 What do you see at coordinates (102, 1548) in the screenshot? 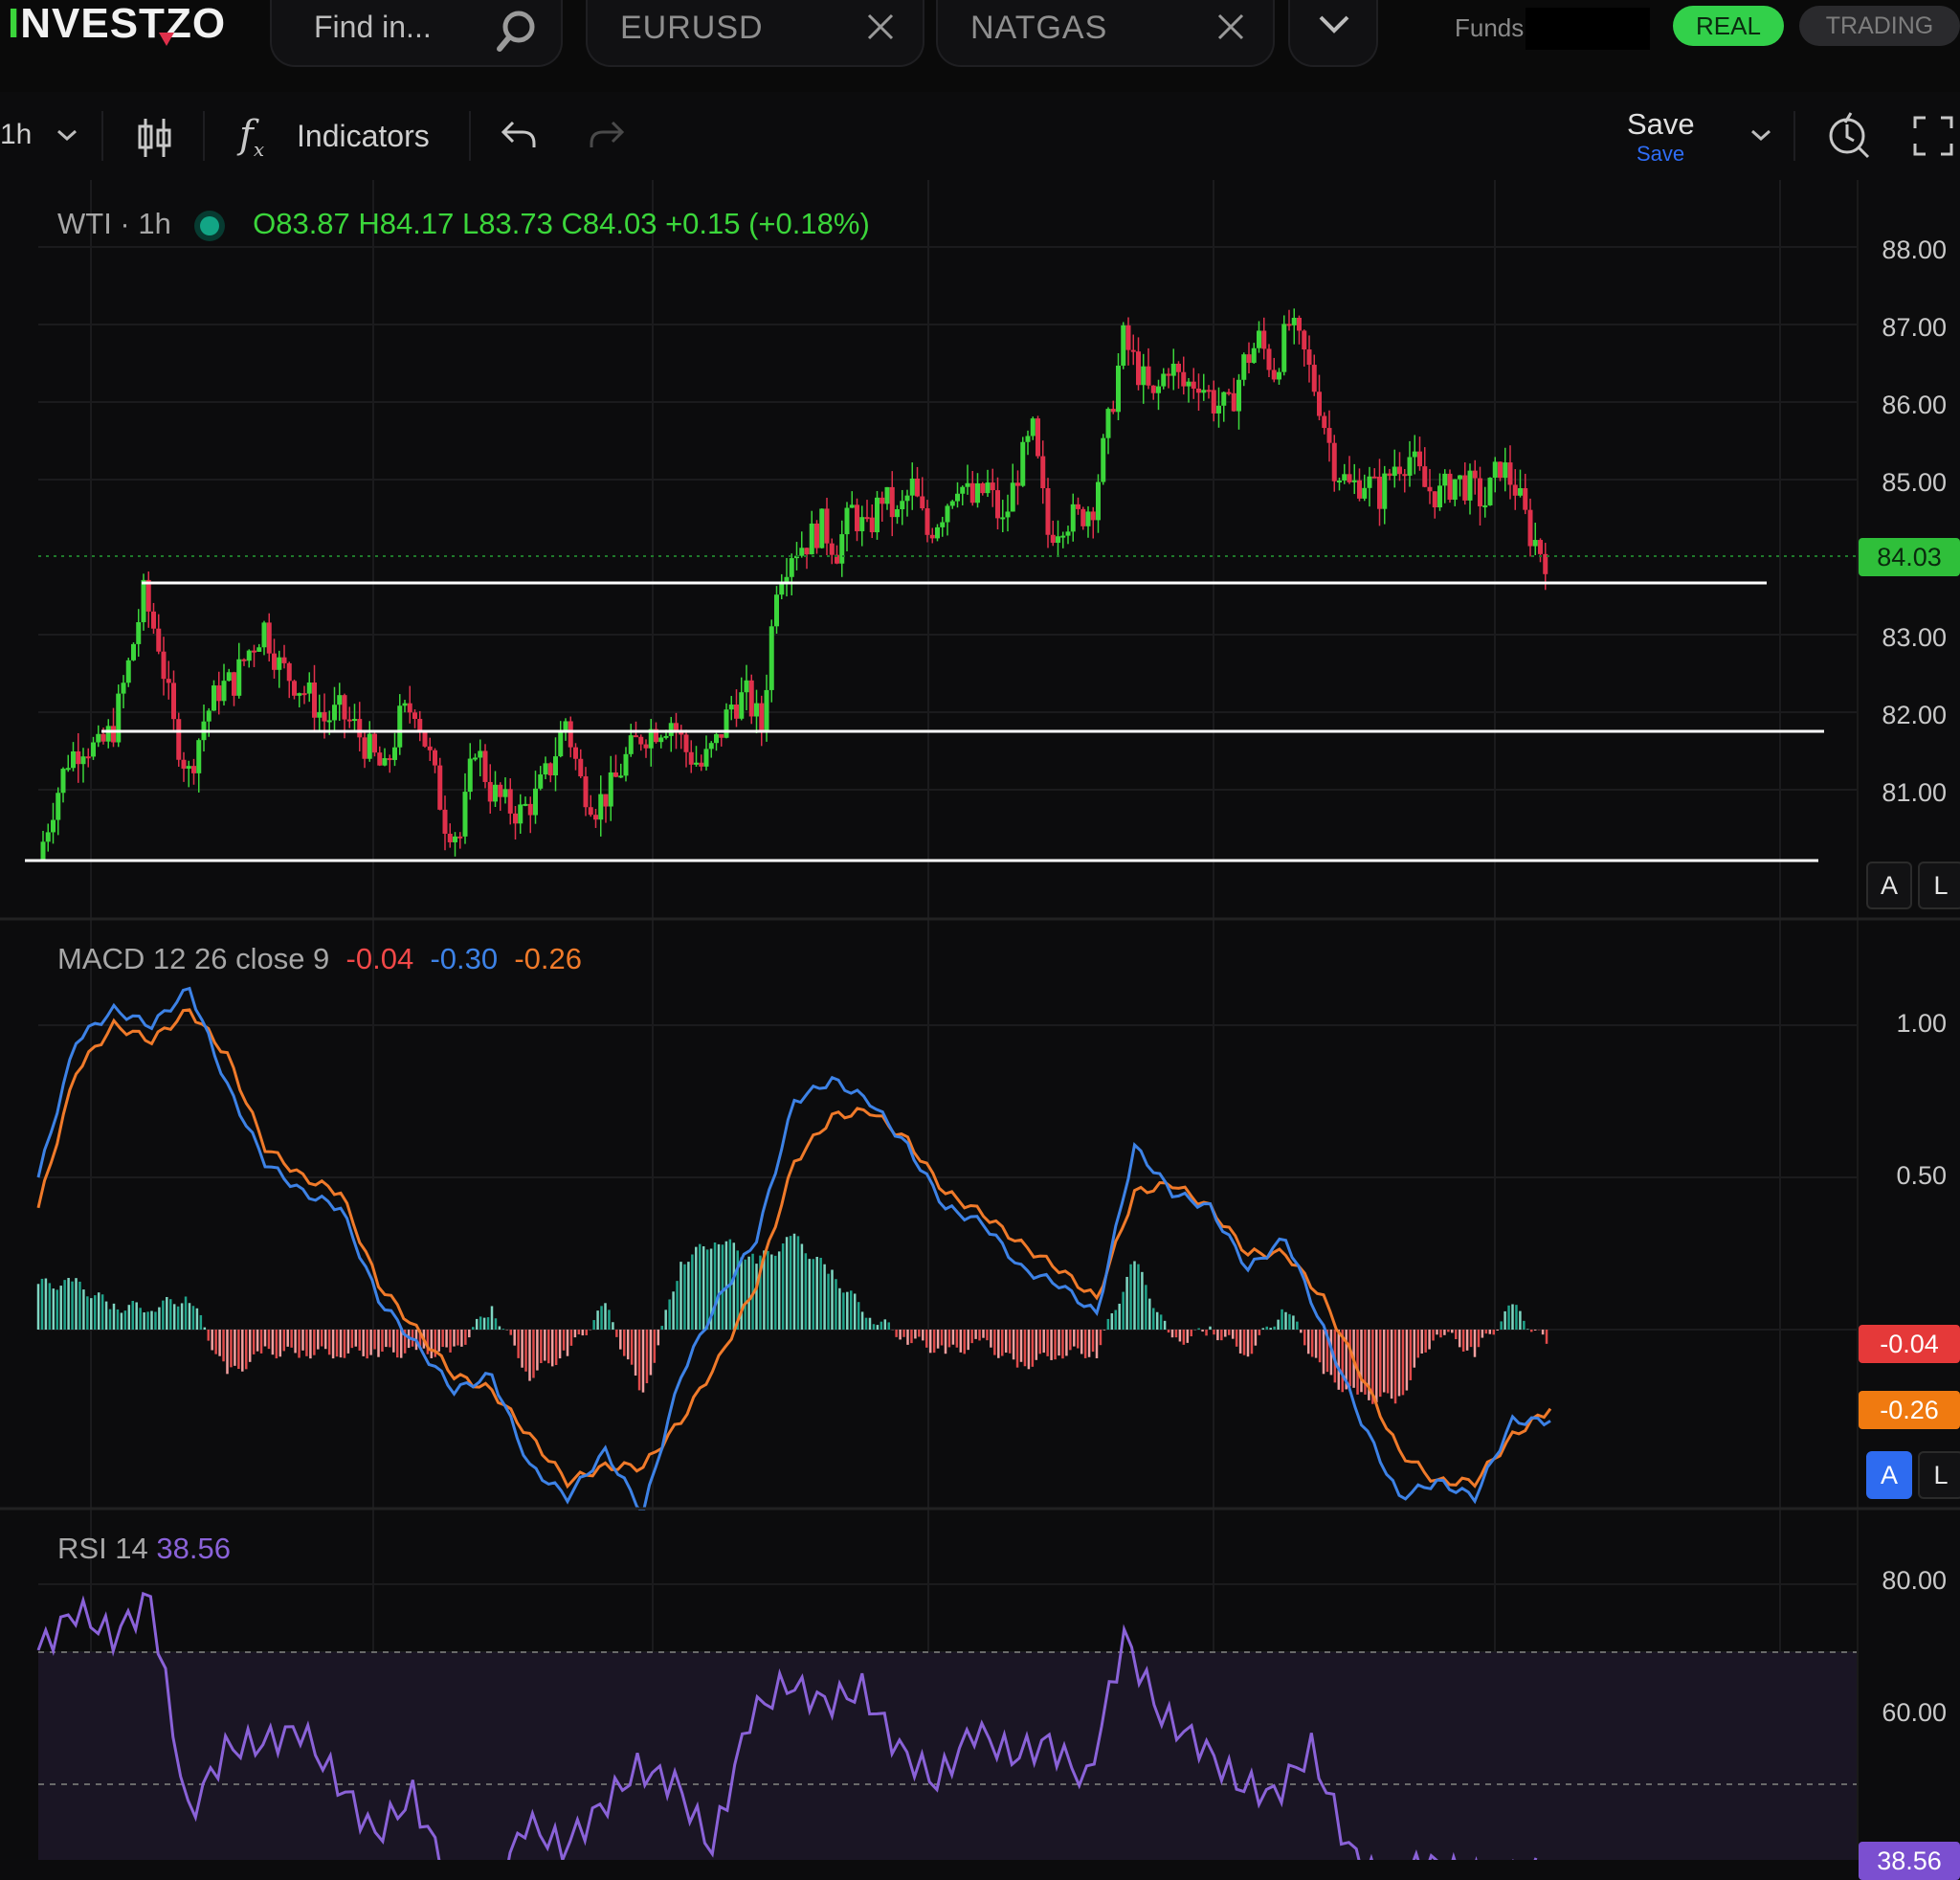
I see `rsi-title: RSI 14` at bounding box center [102, 1548].